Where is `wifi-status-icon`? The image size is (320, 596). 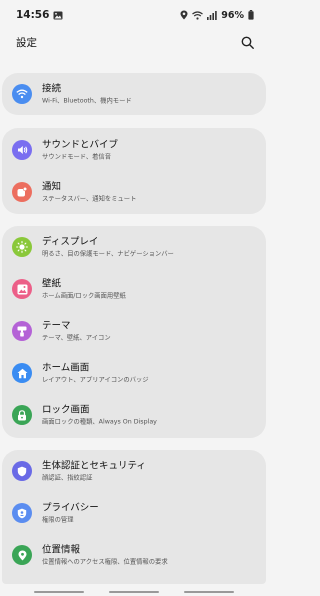 wifi-status-icon is located at coordinates (198, 15).